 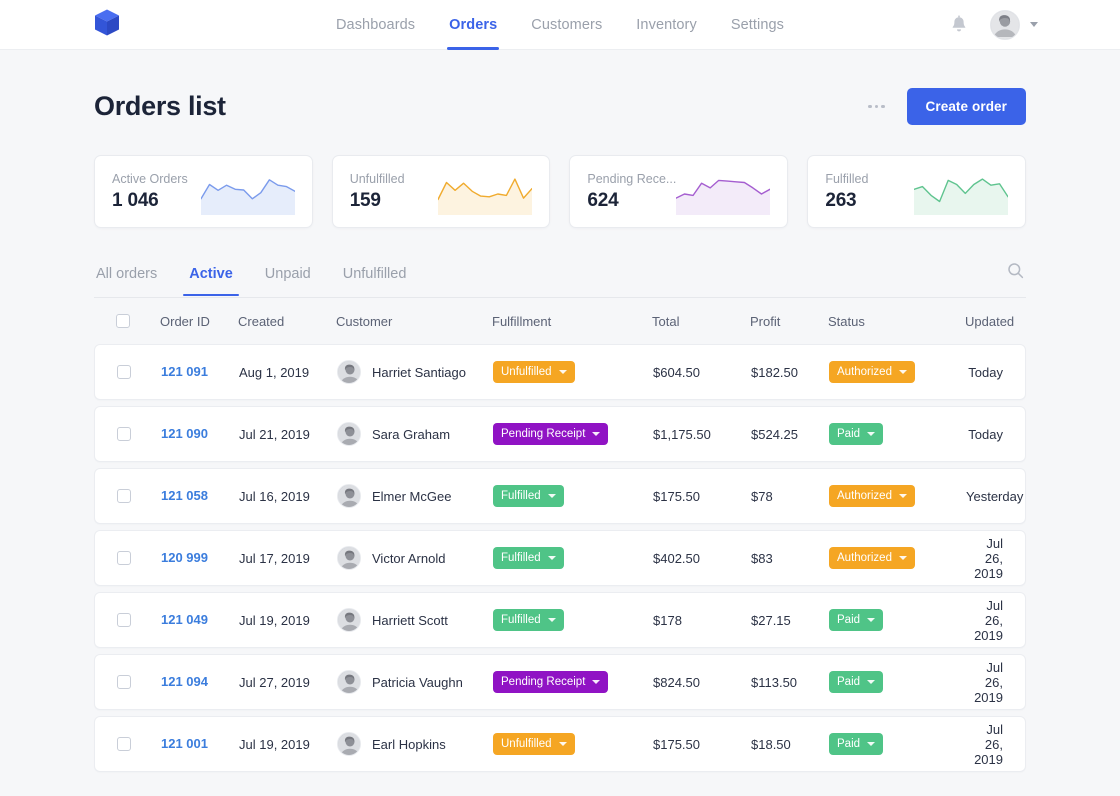 What do you see at coordinates (961, 192) in the screenshot?
I see `sparkline-chart-fulfilled` at bounding box center [961, 192].